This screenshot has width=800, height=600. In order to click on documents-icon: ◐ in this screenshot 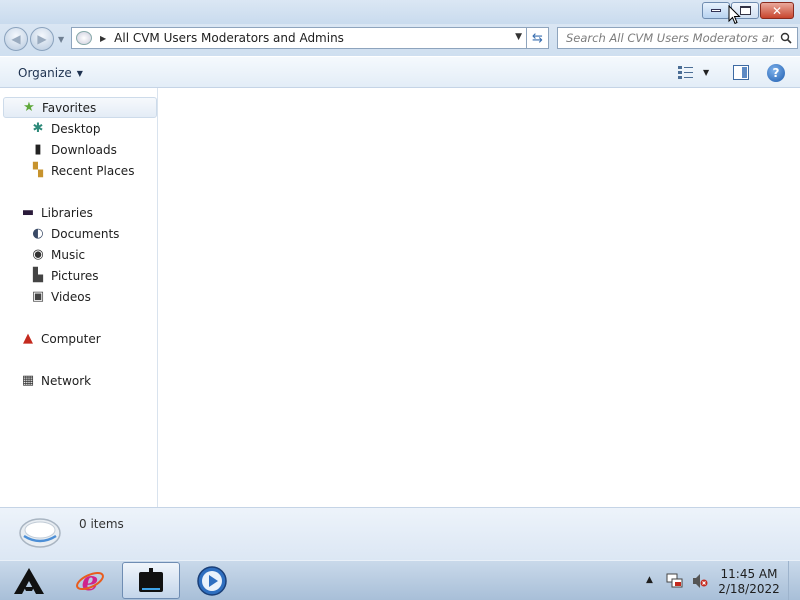, I will do `click(38, 233)`.